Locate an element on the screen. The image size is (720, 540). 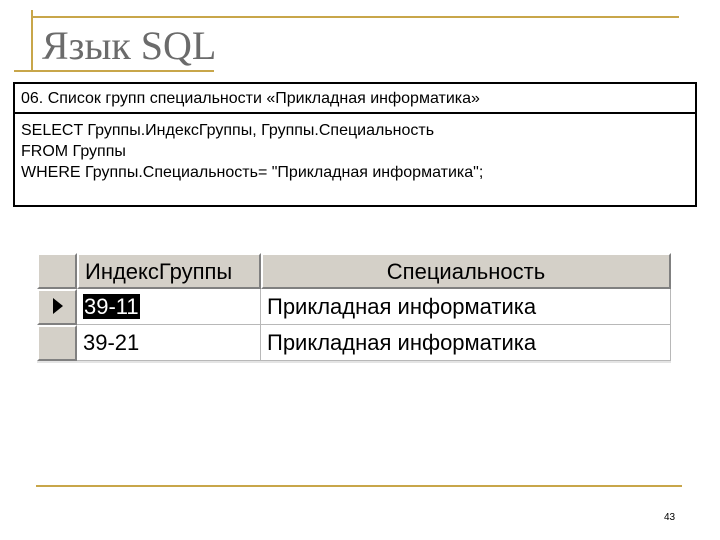
title-accent-vertical-line is located at coordinates (32, 40).